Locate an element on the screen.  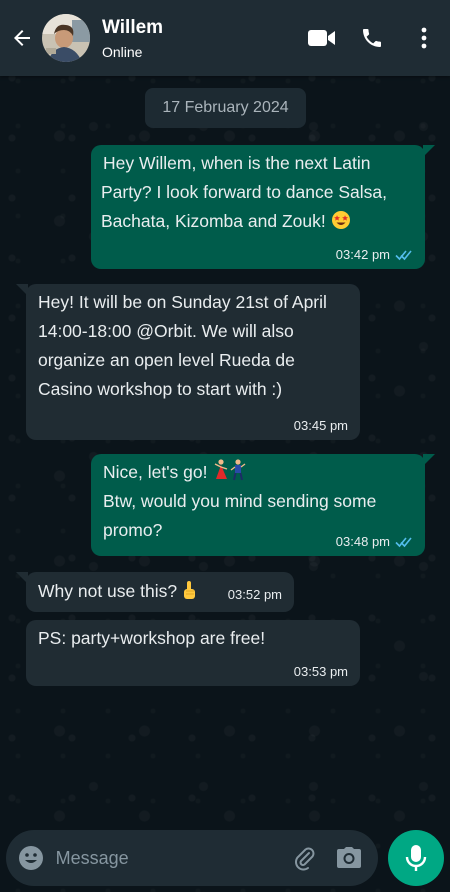
message-line: PS: party+workshop are free! is located at coordinates (152, 638).